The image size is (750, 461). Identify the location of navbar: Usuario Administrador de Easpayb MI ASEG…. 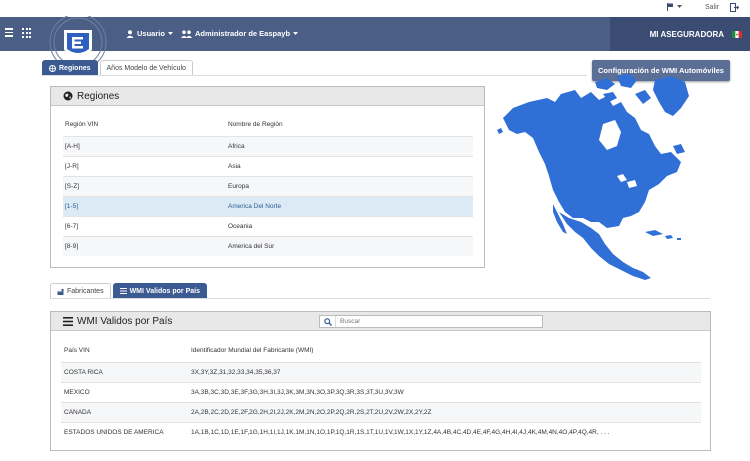
(375, 42).